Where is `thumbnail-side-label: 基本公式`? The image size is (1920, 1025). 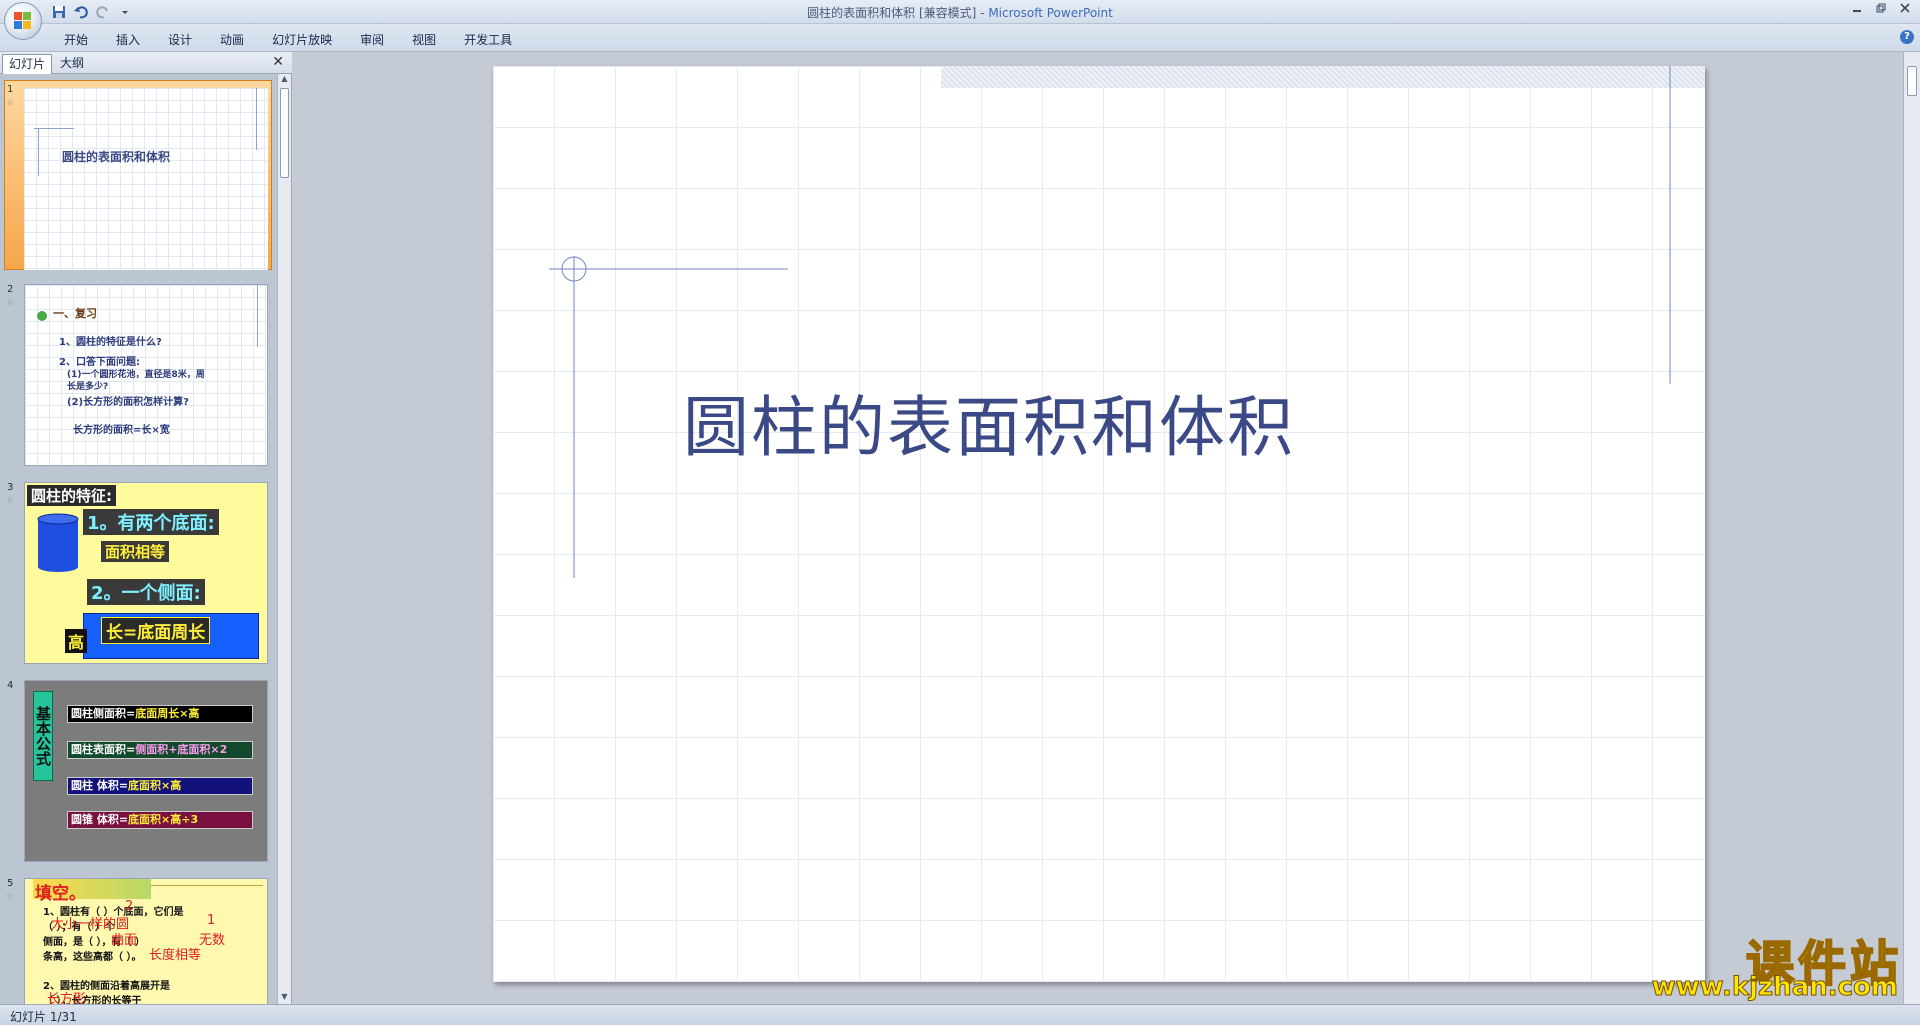 thumbnail-side-label: 基本公式 is located at coordinates (43, 736).